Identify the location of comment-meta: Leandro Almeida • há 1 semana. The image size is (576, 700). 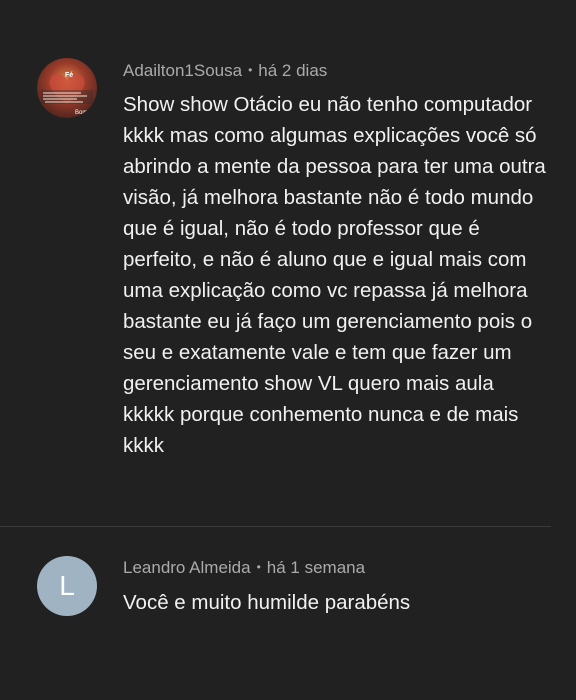
(244, 568).